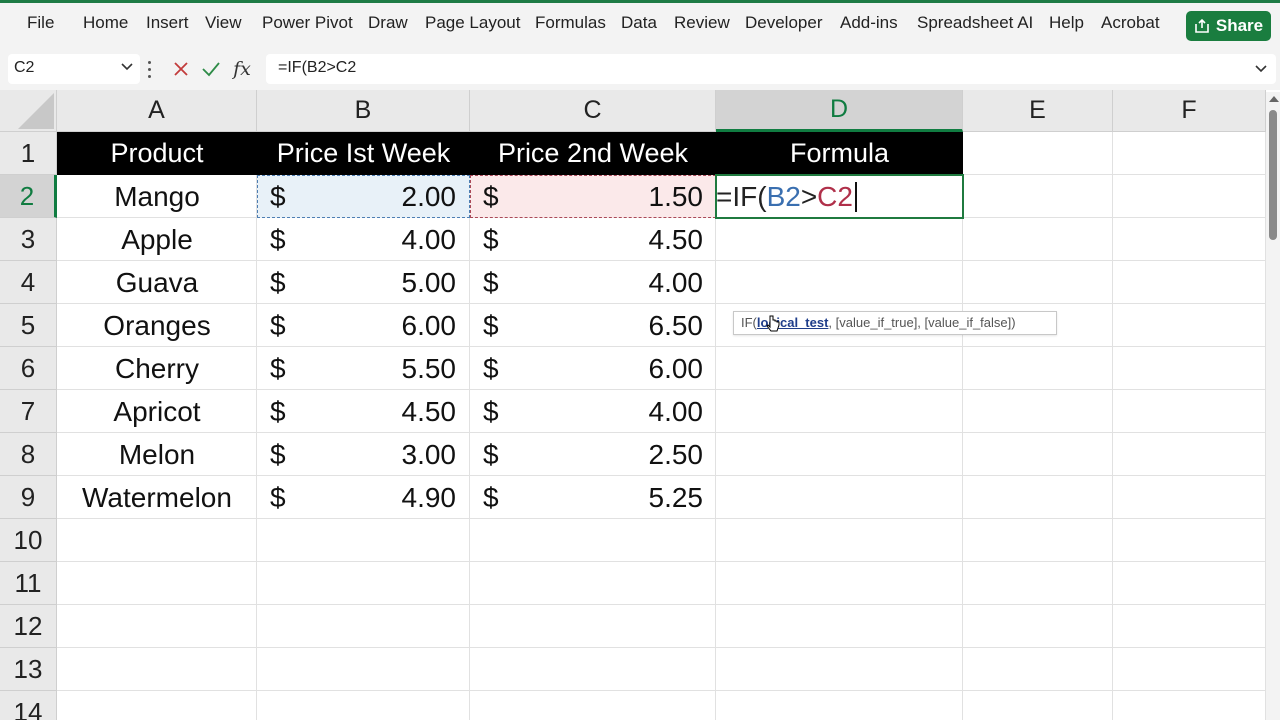 The height and width of the screenshot is (720, 1280). I want to click on tab-power-pivot: Power Pivot, so click(307, 23).